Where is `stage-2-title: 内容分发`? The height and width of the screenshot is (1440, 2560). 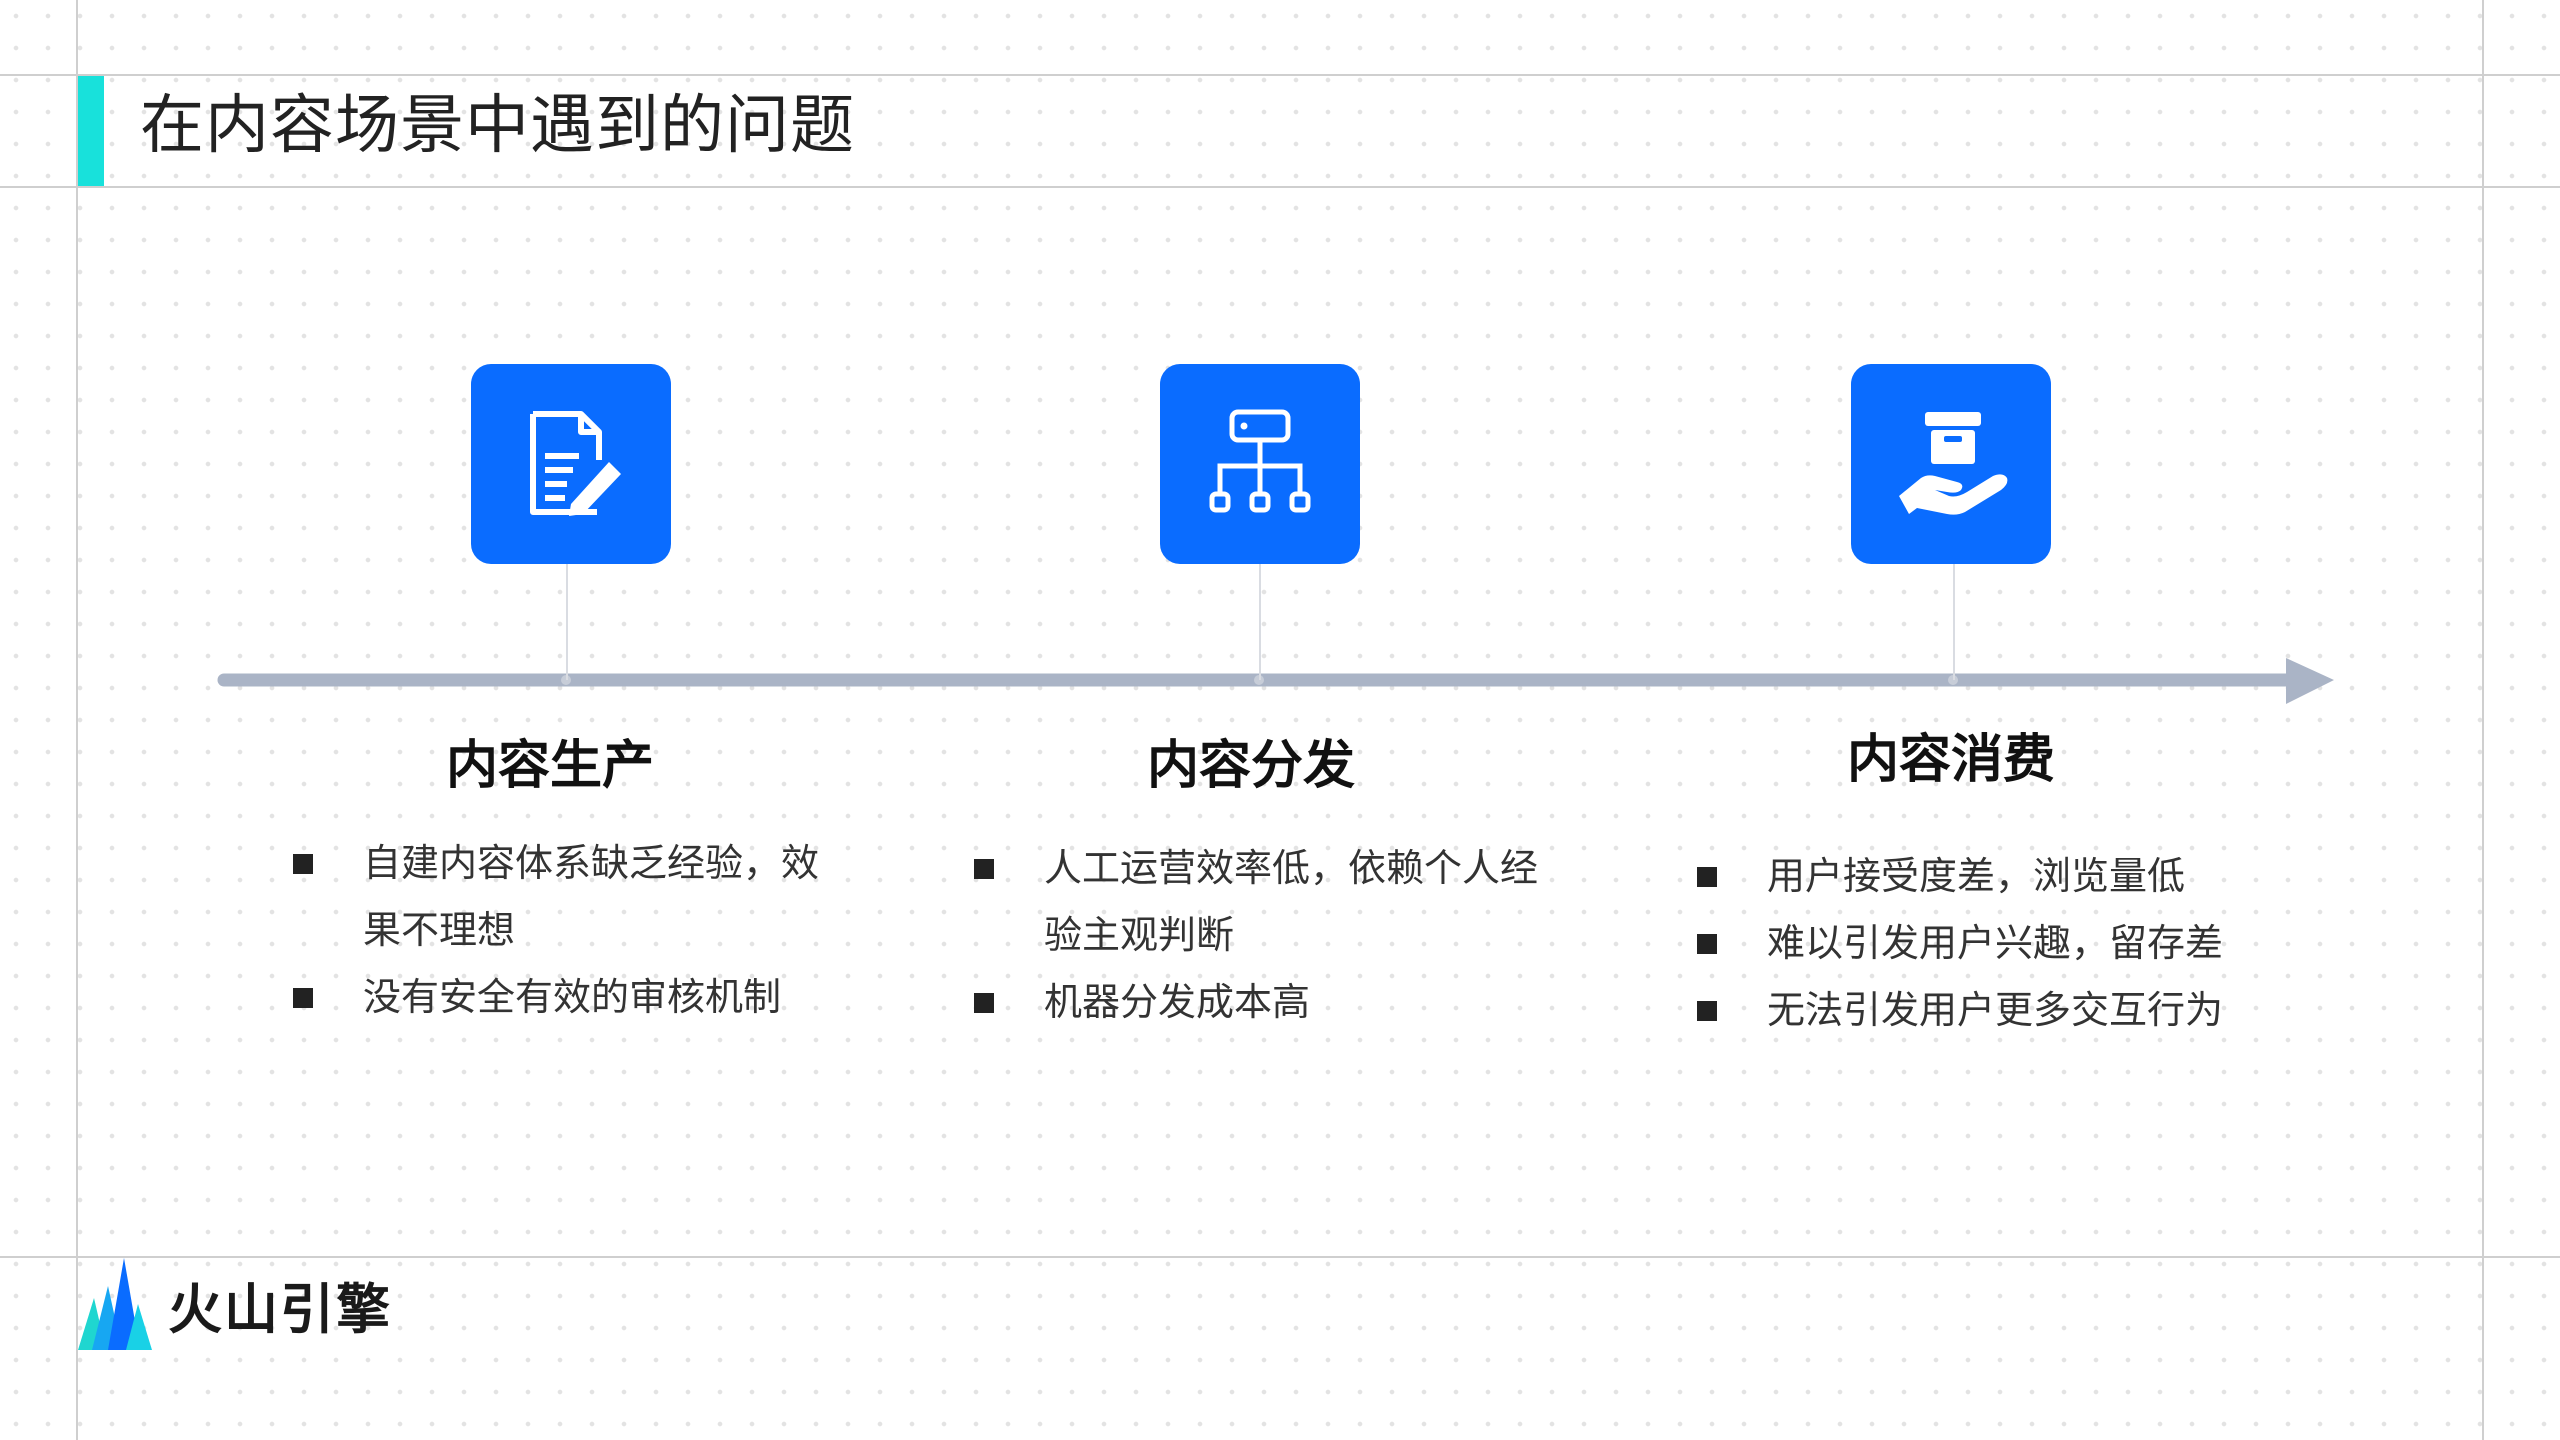 stage-2-title: 内容分发 is located at coordinates (1250, 766).